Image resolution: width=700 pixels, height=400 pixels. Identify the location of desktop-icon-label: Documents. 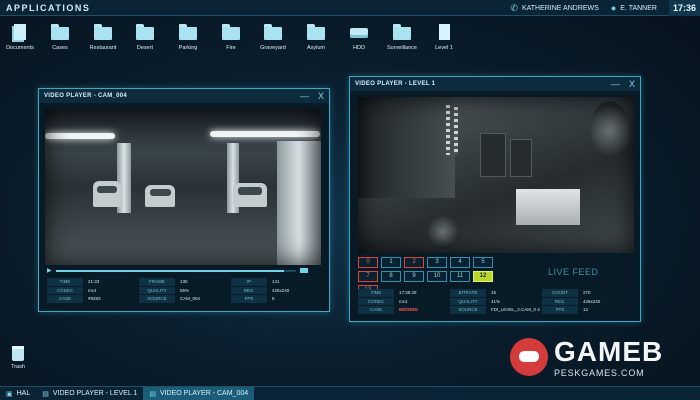
(20, 48).